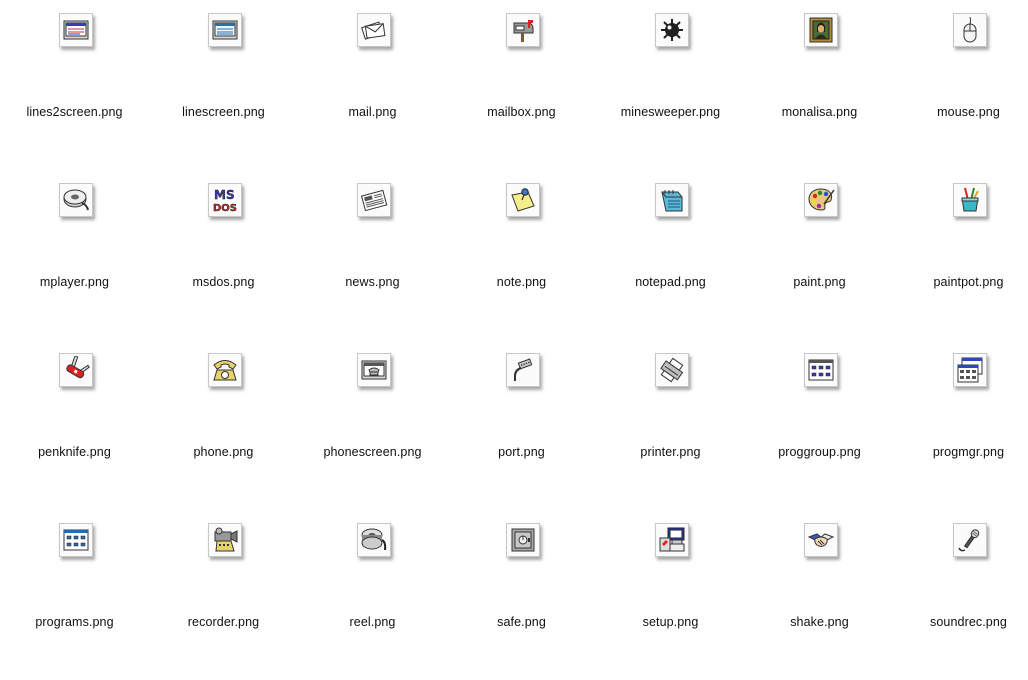 This screenshot has width=1028, height=680. Describe the element at coordinates (223, 452) in the screenshot. I see `file-name-label: phone.png` at that location.